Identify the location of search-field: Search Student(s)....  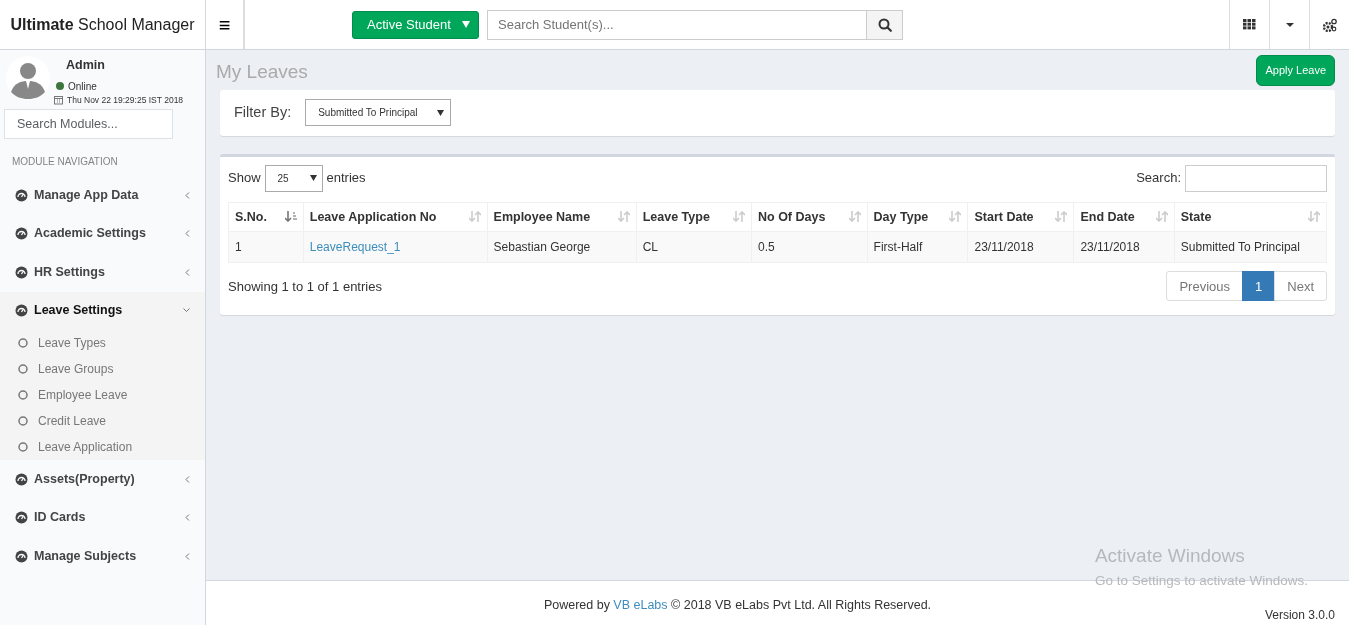
(677, 24).